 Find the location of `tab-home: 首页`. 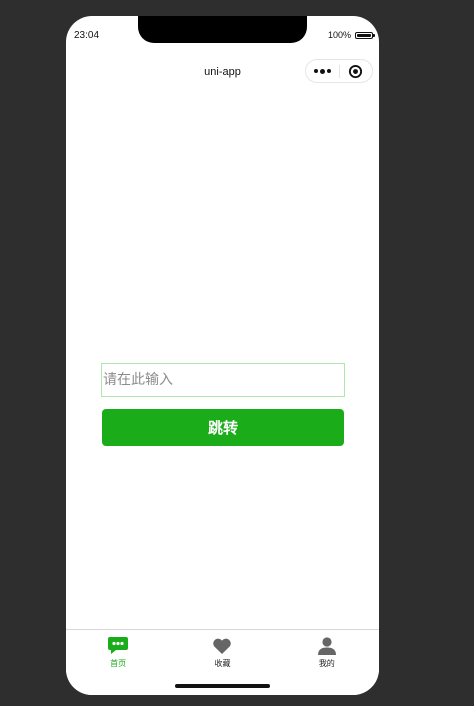

tab-home: 首页 is located at coordinates (118, 662).